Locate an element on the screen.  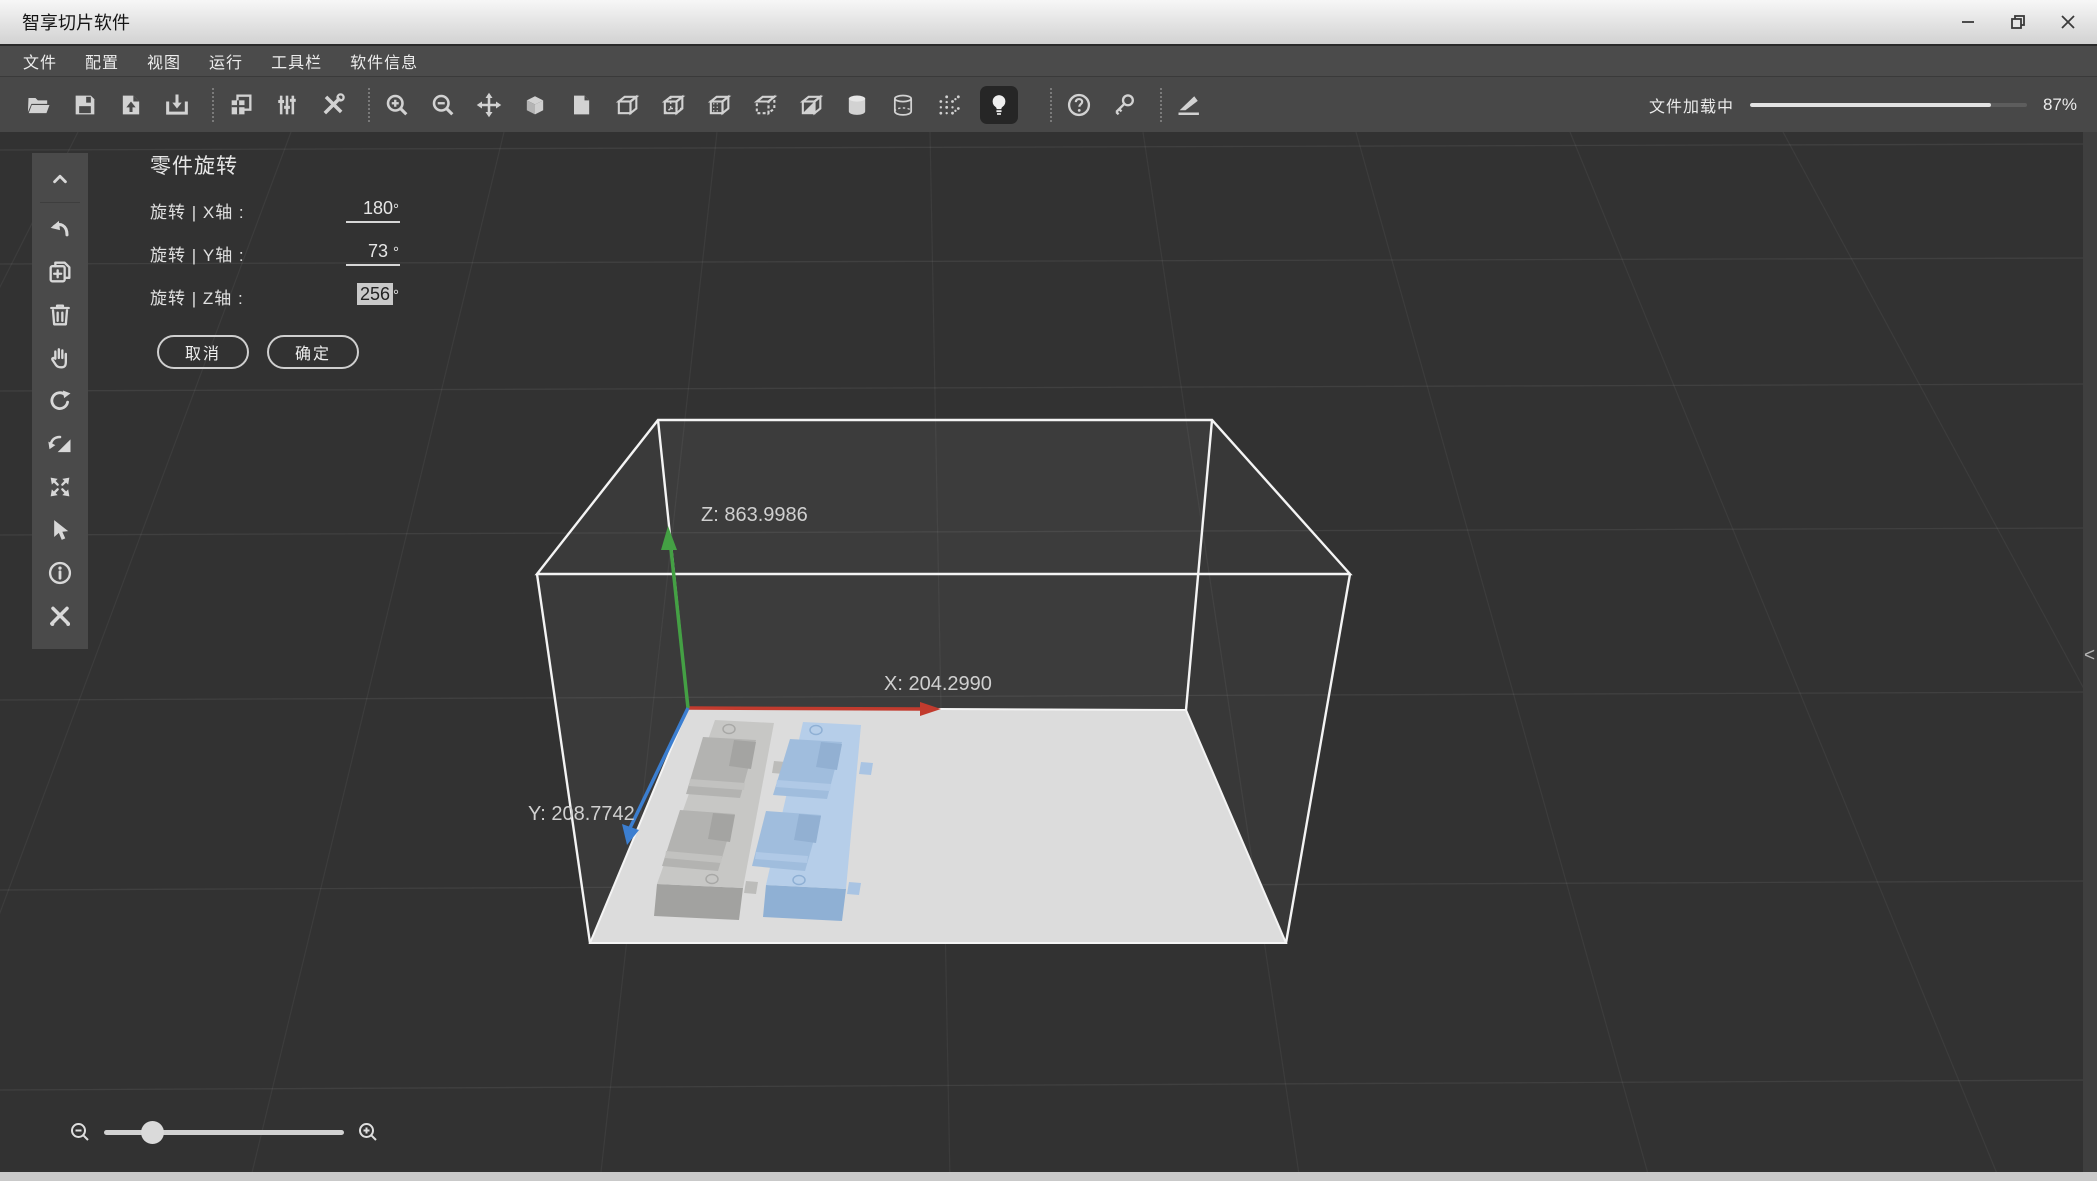
import-model-button is located at coordinates (131, 105).